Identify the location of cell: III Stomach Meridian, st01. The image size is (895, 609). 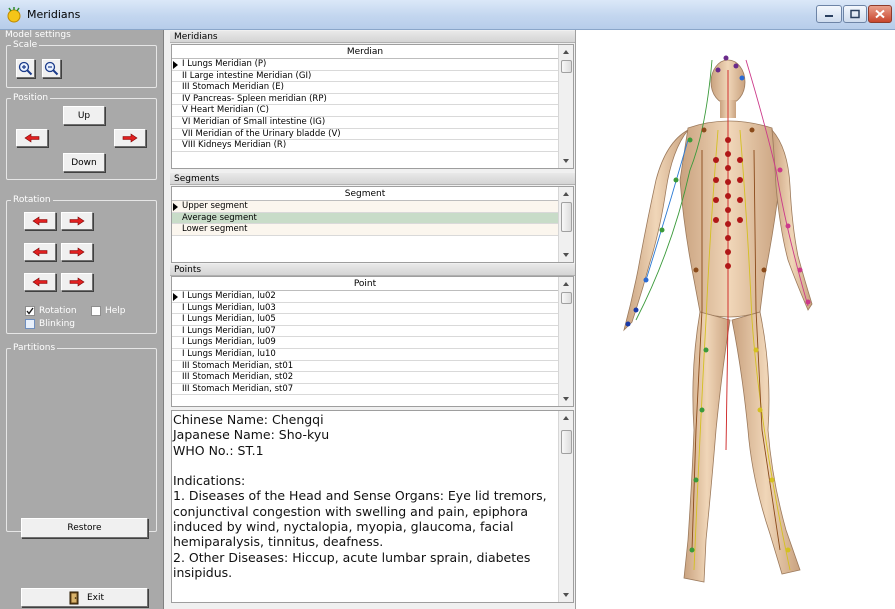
(238, 365).